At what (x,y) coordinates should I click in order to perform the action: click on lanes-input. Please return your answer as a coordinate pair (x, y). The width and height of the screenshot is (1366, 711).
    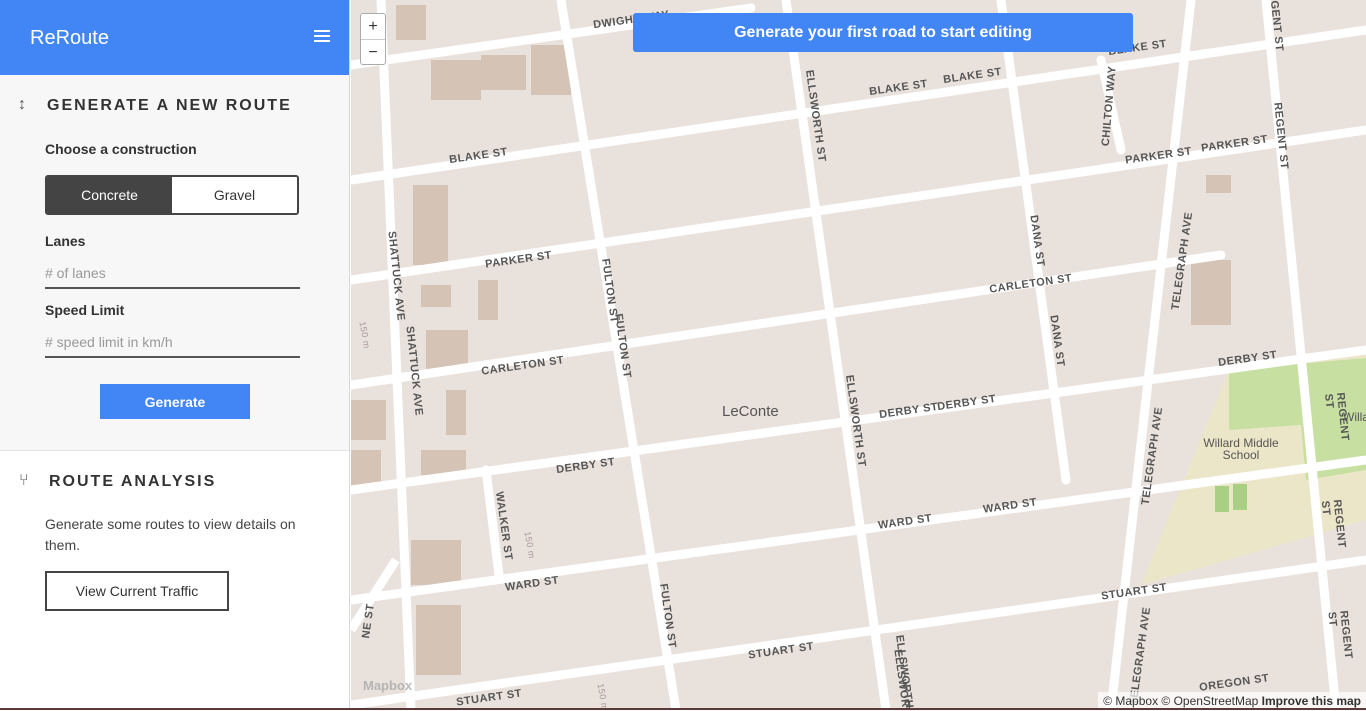
    Looking at the image, I should click on (172, 274).